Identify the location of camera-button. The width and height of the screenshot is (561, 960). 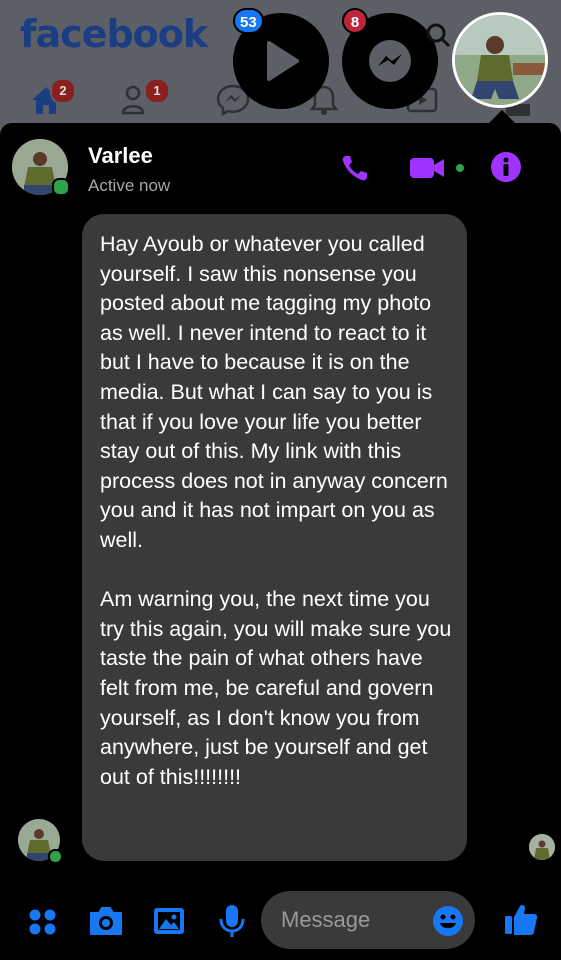
(106, 921).